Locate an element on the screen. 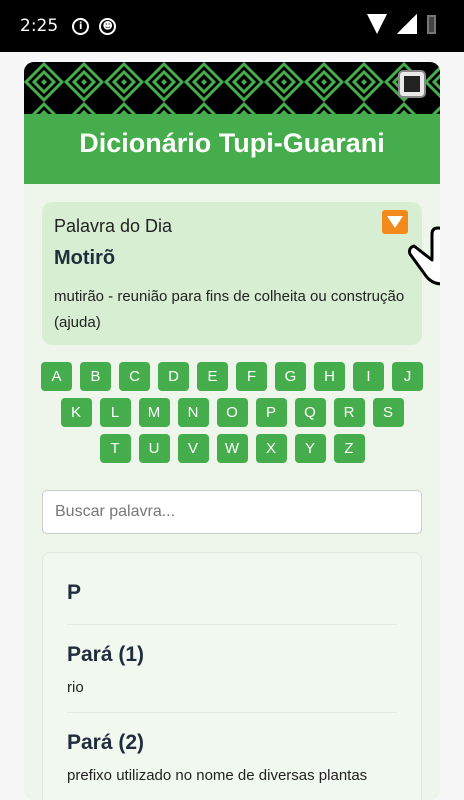 Image resolution: width=464 pixels, height=800 pixels. word-of-day-toggle-button is located at coordinates (395, 222).